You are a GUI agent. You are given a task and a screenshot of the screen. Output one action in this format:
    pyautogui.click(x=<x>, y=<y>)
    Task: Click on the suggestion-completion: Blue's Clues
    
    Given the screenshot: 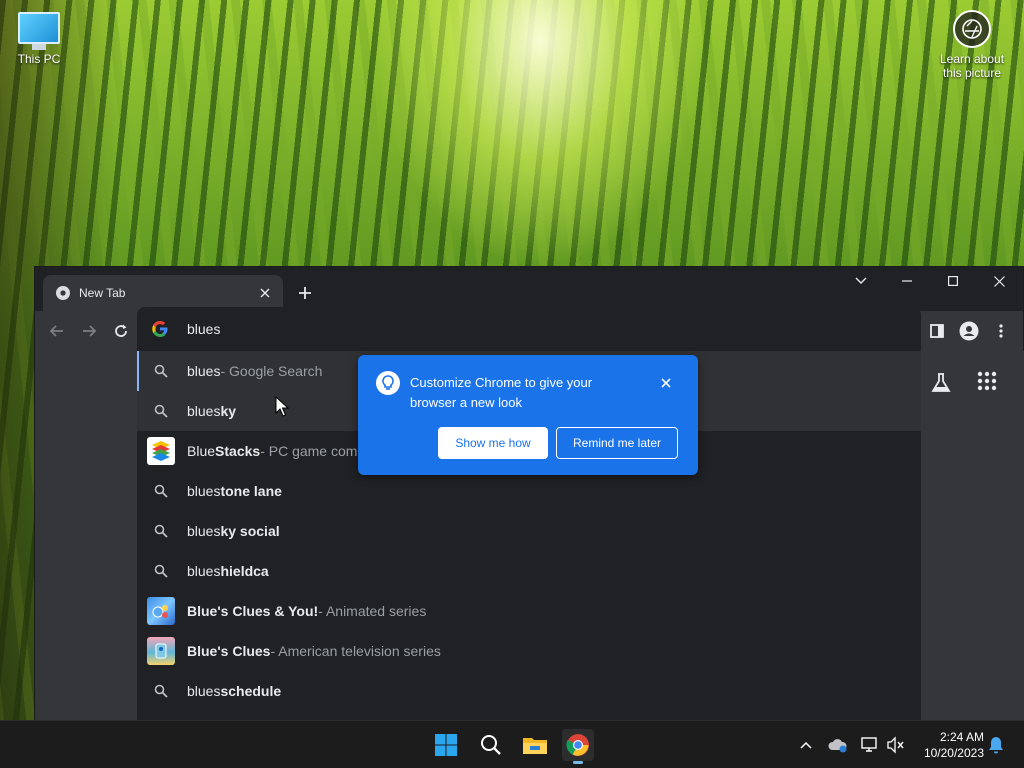 What is the action you would take?
    pyautogui.click(x=229, y=651)
    